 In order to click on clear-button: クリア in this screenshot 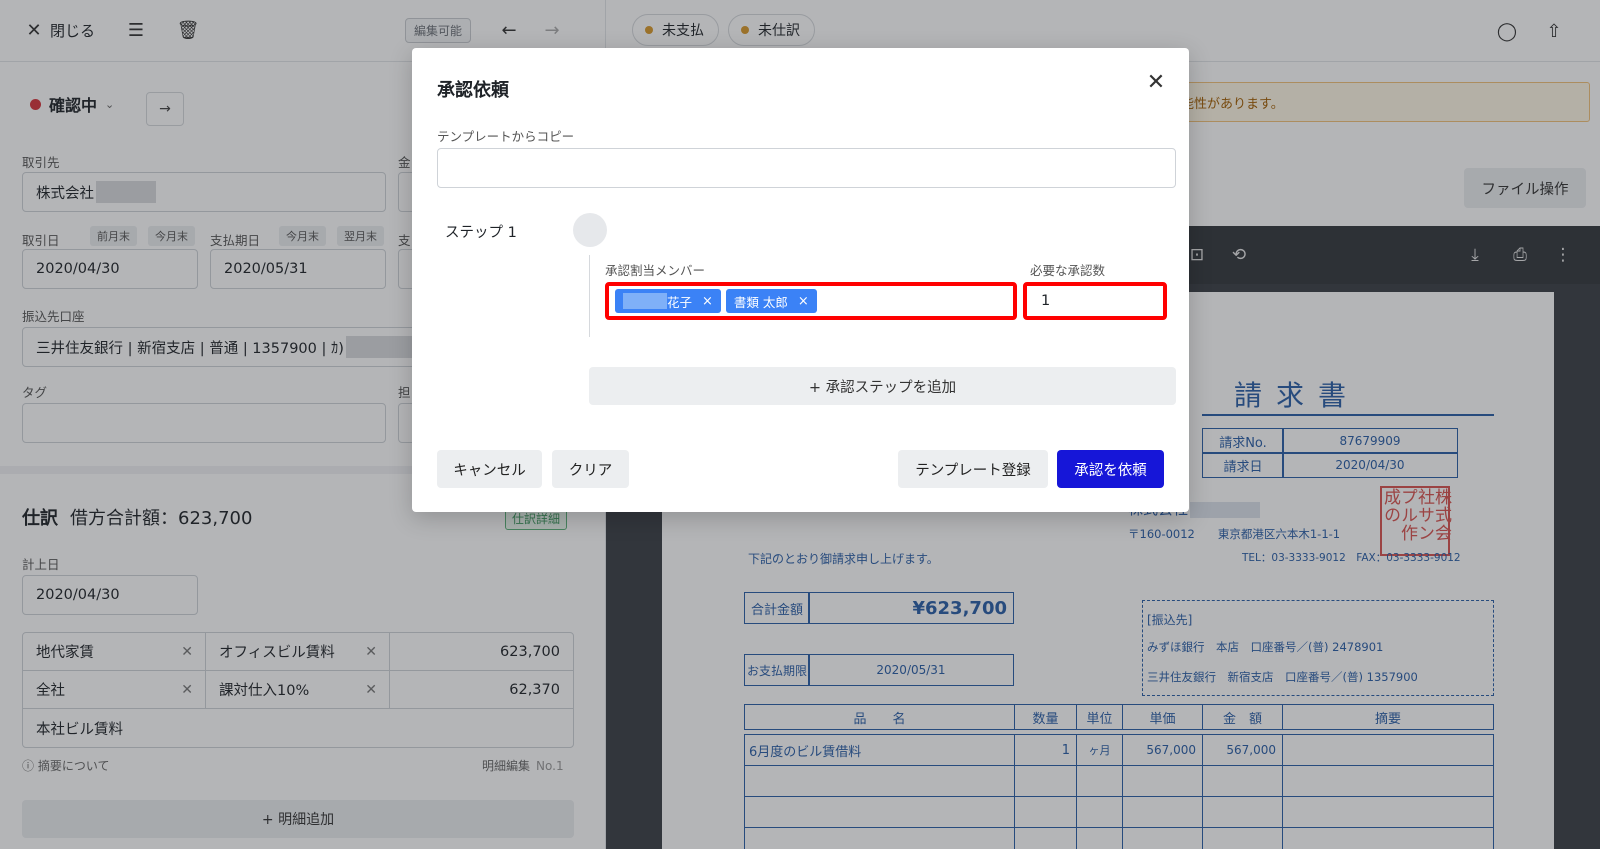, I will do `click(590, 469)`.